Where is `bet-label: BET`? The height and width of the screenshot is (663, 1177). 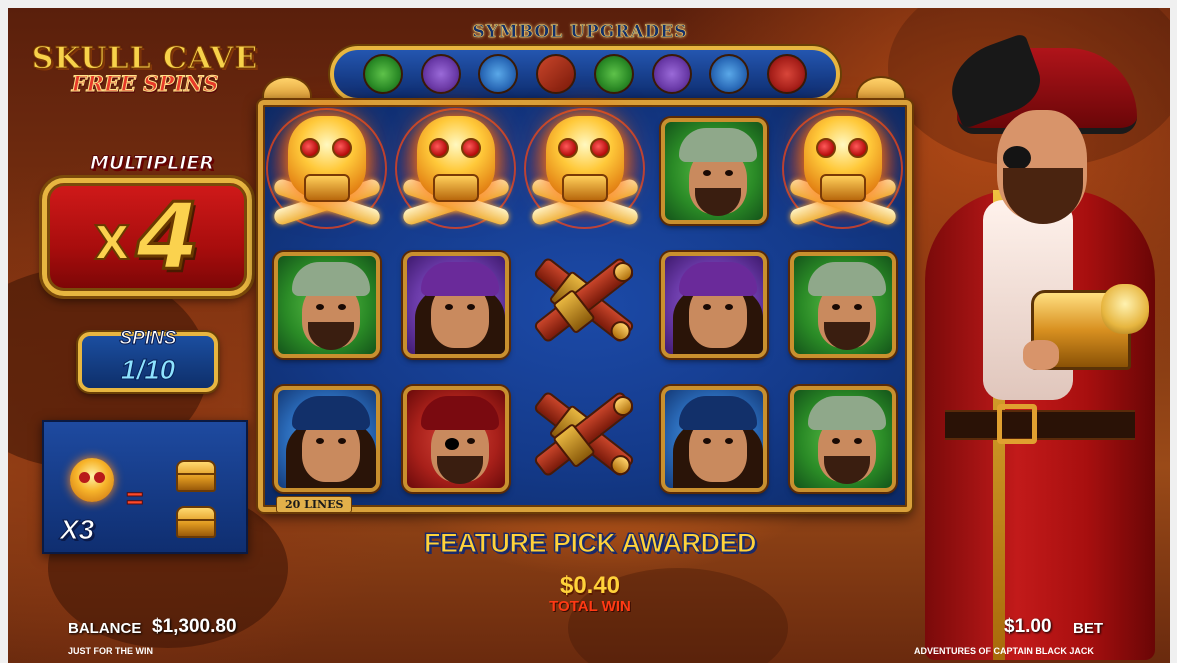 bet-label: BET is located at coordinates (1088, 628).